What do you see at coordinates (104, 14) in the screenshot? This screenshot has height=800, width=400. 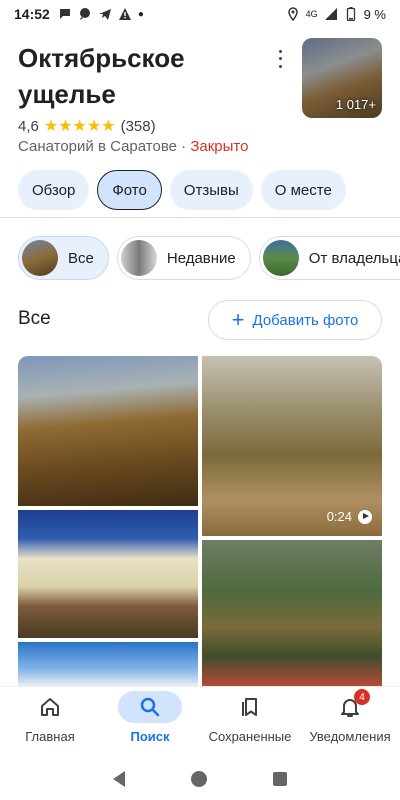 I see `telegram-icon` at bounding box center [104, 14].